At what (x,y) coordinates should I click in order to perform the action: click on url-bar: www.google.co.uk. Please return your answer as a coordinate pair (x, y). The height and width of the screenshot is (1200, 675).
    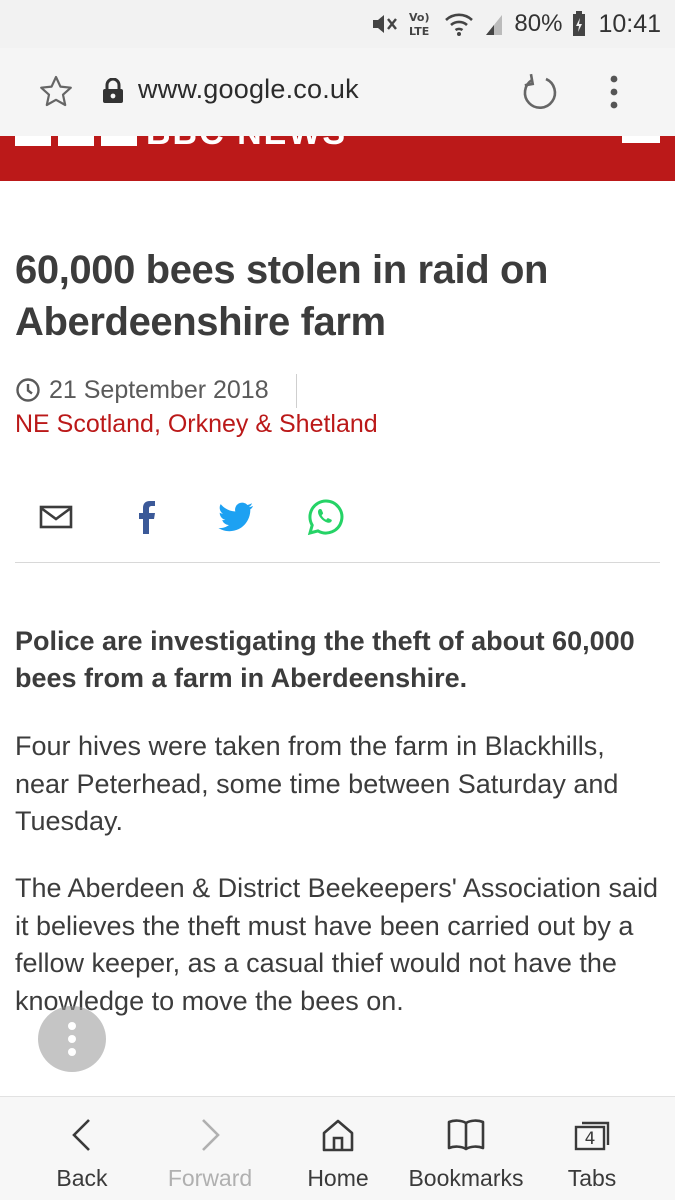
    Looking at the image, I should click on (337, 92).